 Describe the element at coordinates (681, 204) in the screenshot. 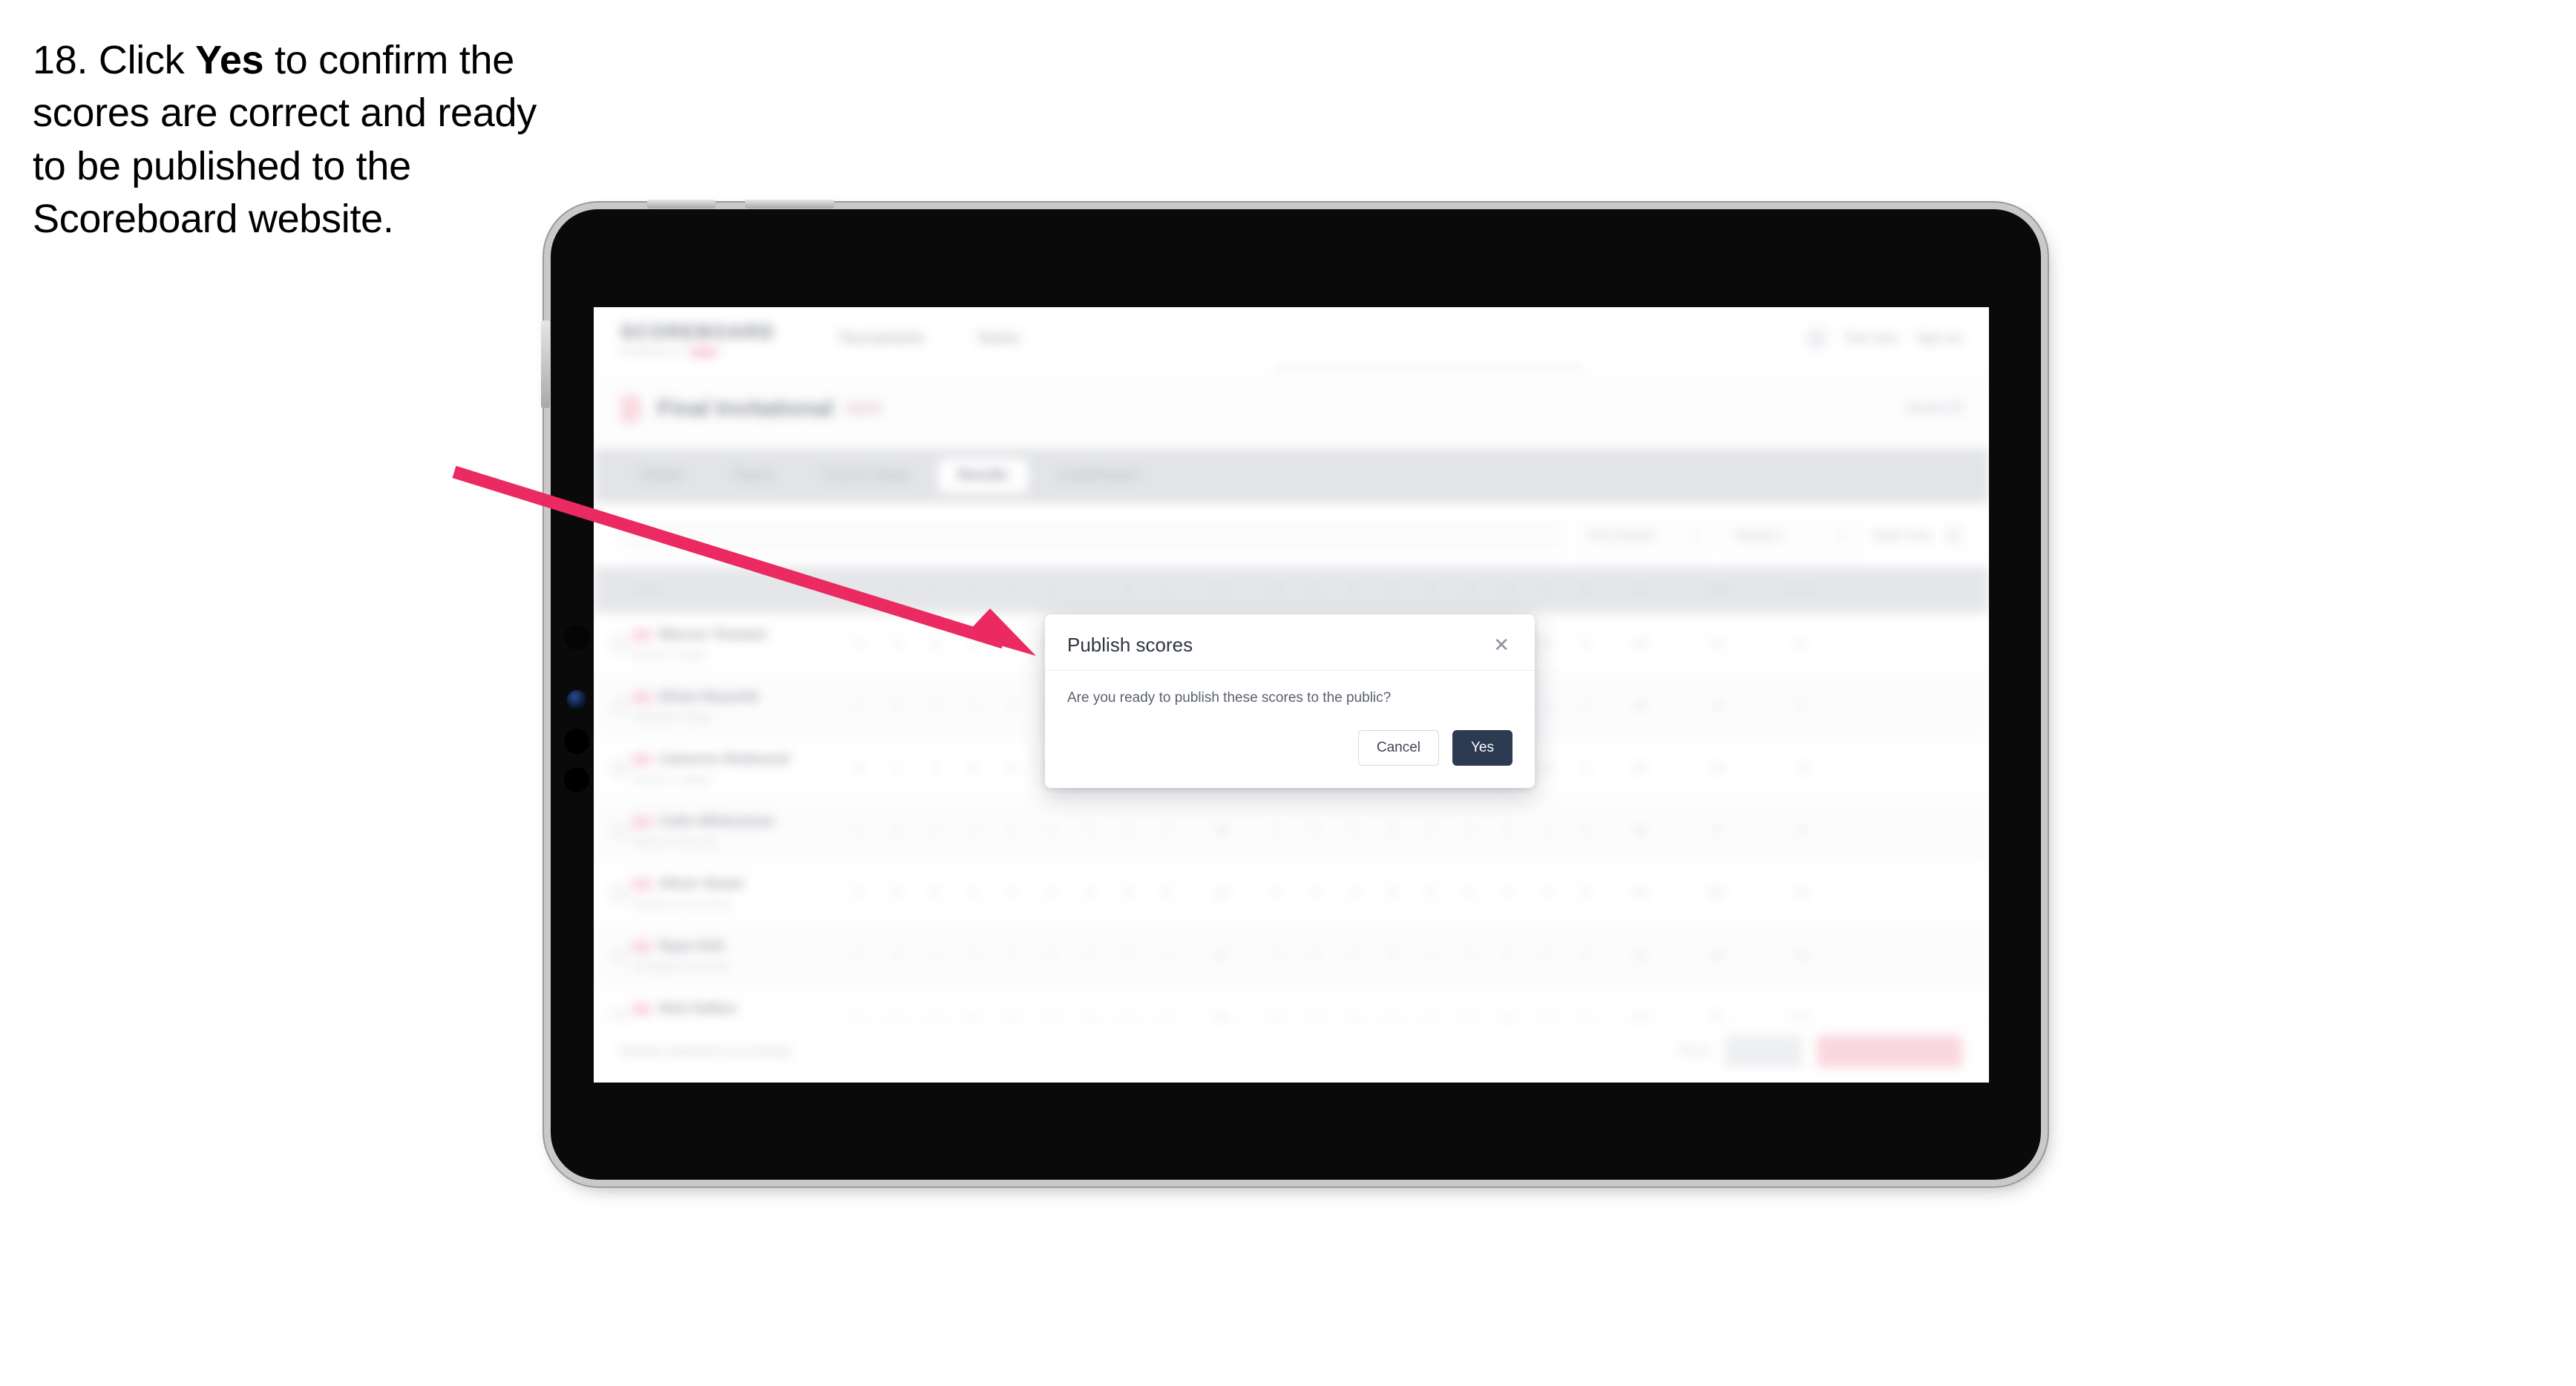

I see `volume-up-button` at that location.